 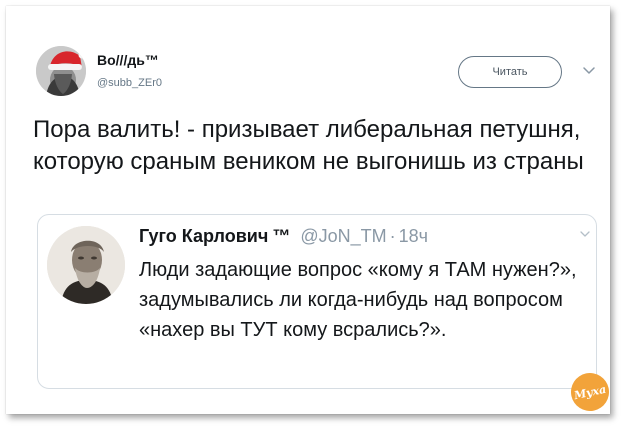 I want to click on quote-author-handle: @JoN_TM, so click(x=343, y=236).